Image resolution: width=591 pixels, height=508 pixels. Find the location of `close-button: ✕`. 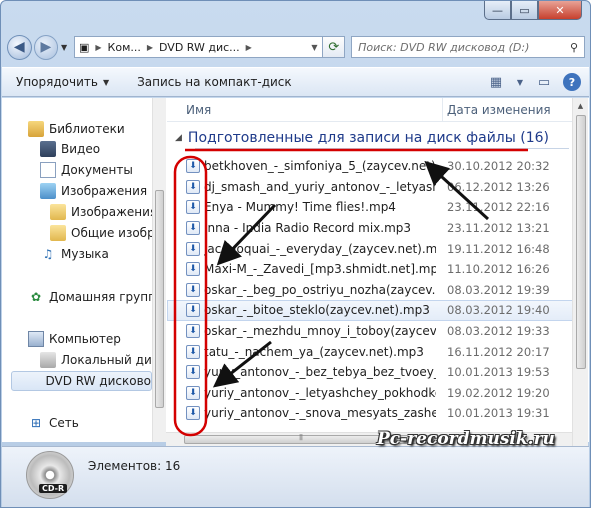

close-button: ✕ is located at coordinates (560, 10).